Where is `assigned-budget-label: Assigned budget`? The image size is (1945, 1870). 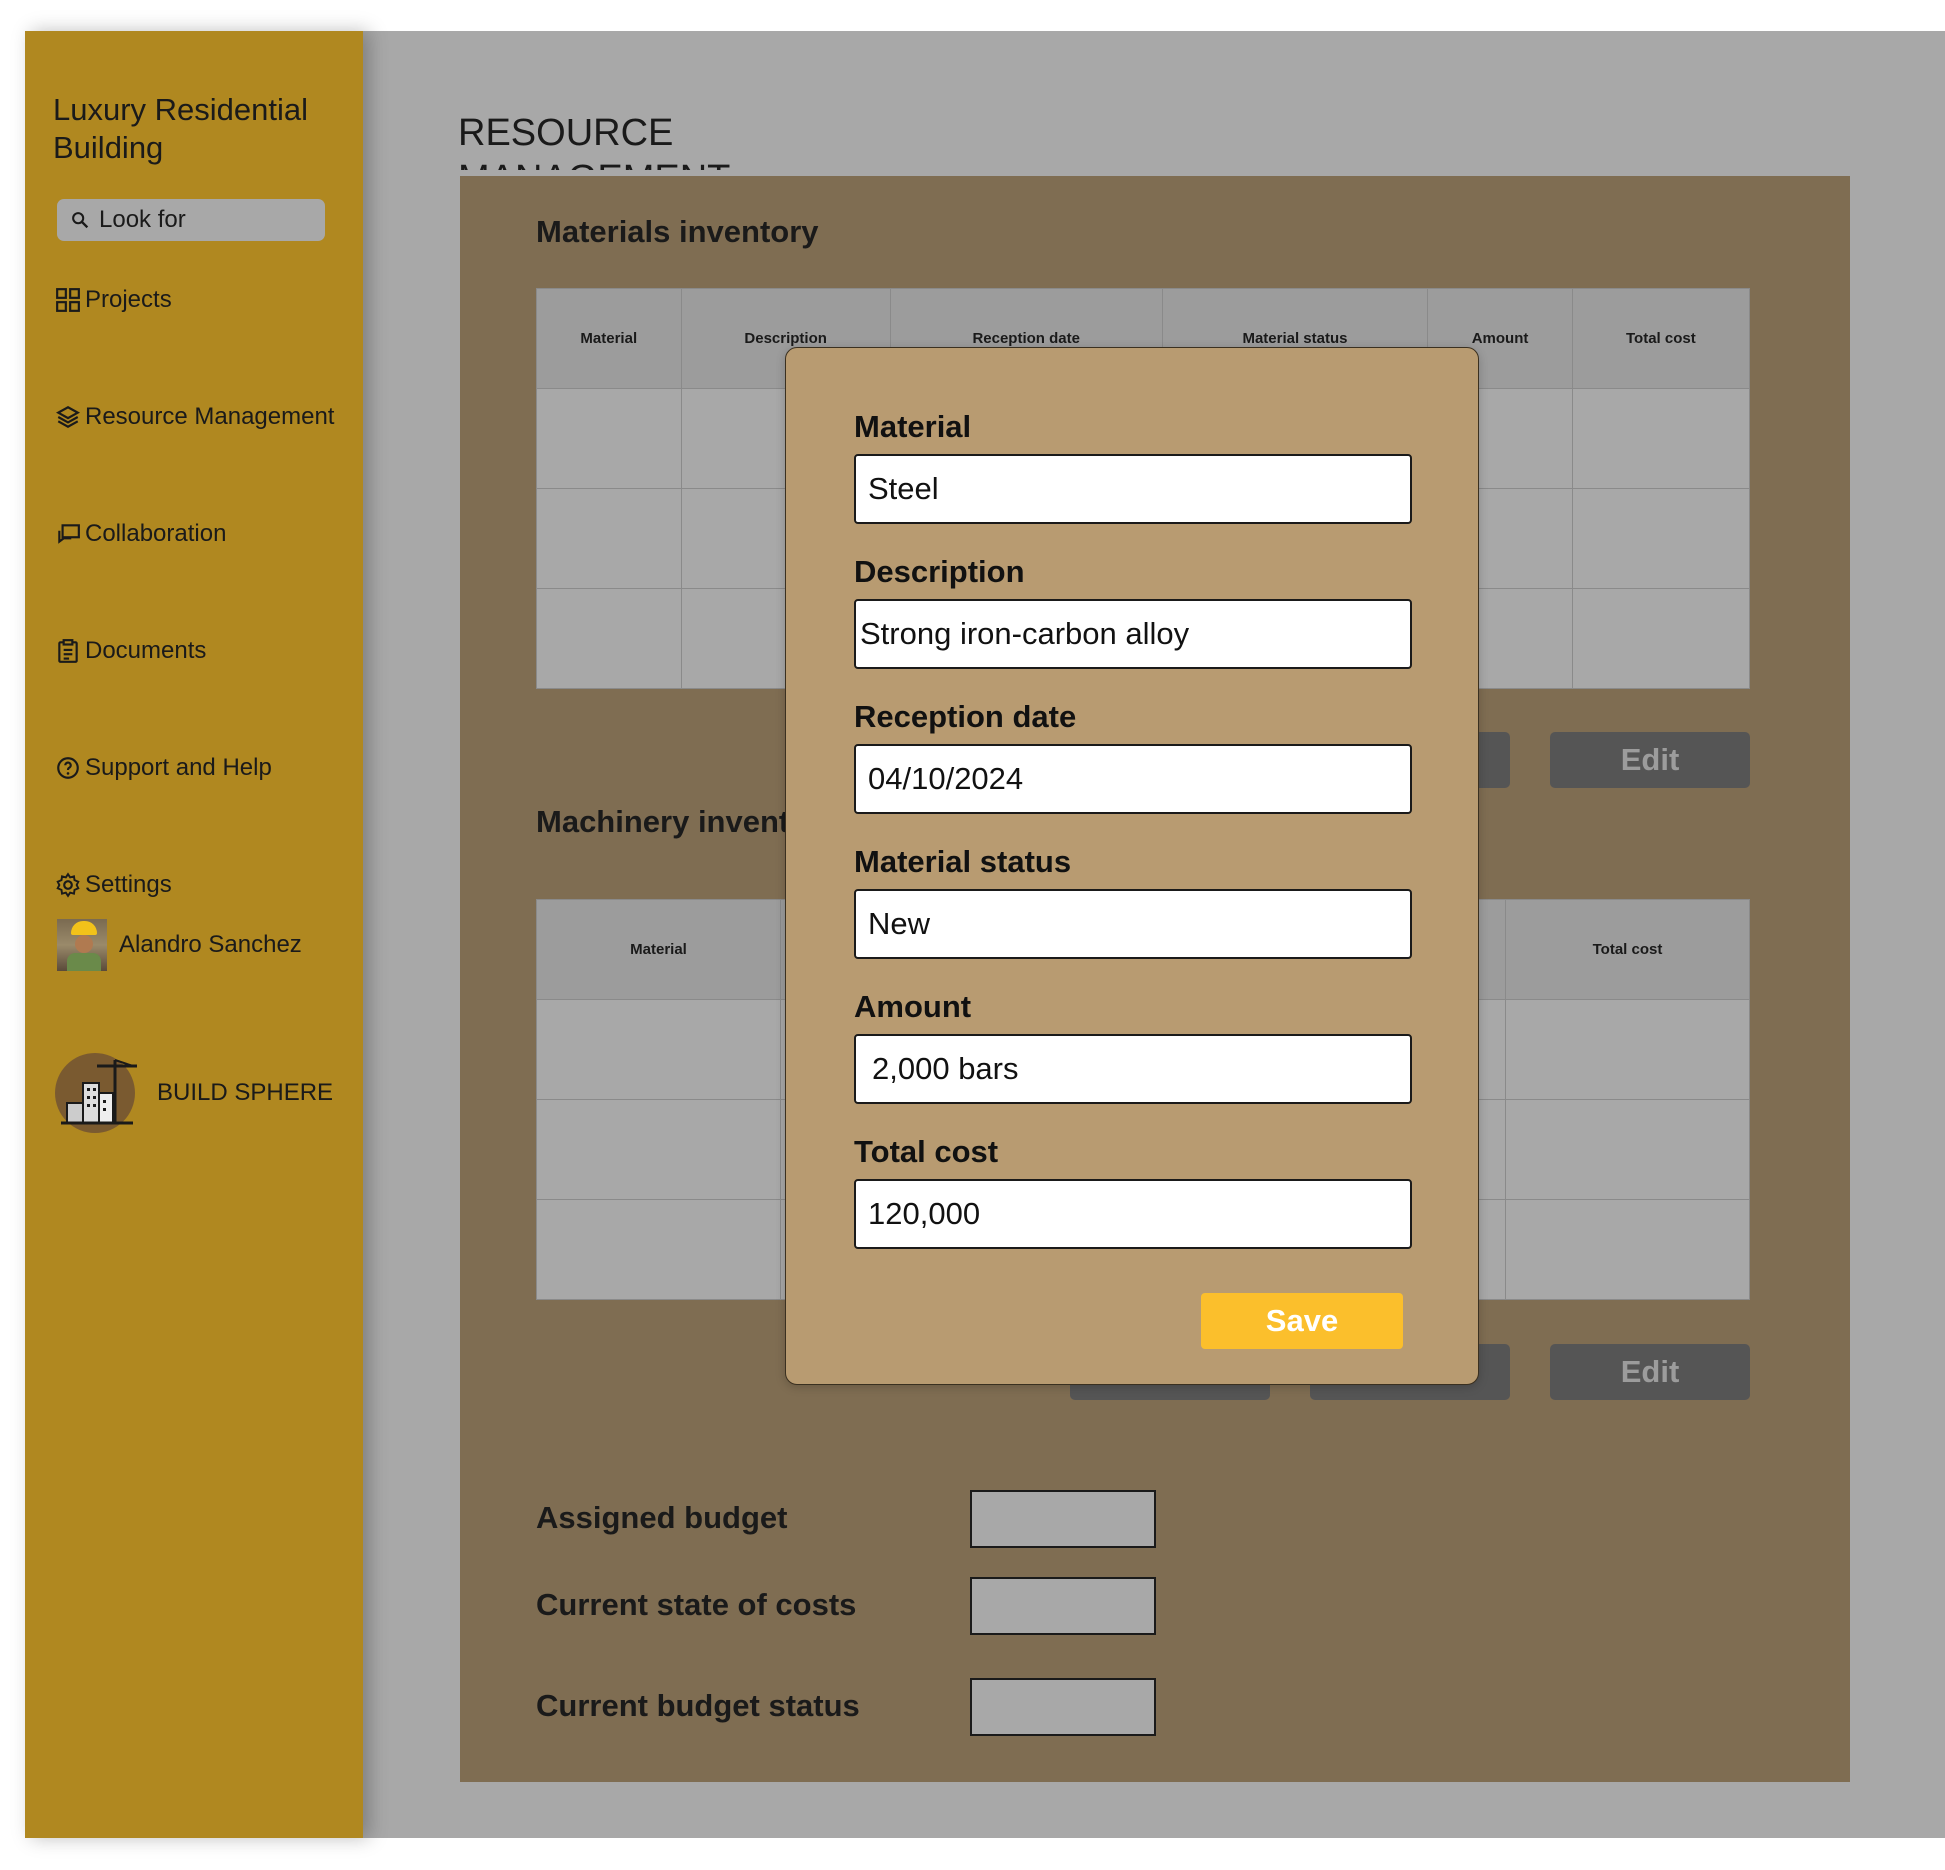
assigned-budget-label: Assigned budget is located at coordinates (662, 1517).